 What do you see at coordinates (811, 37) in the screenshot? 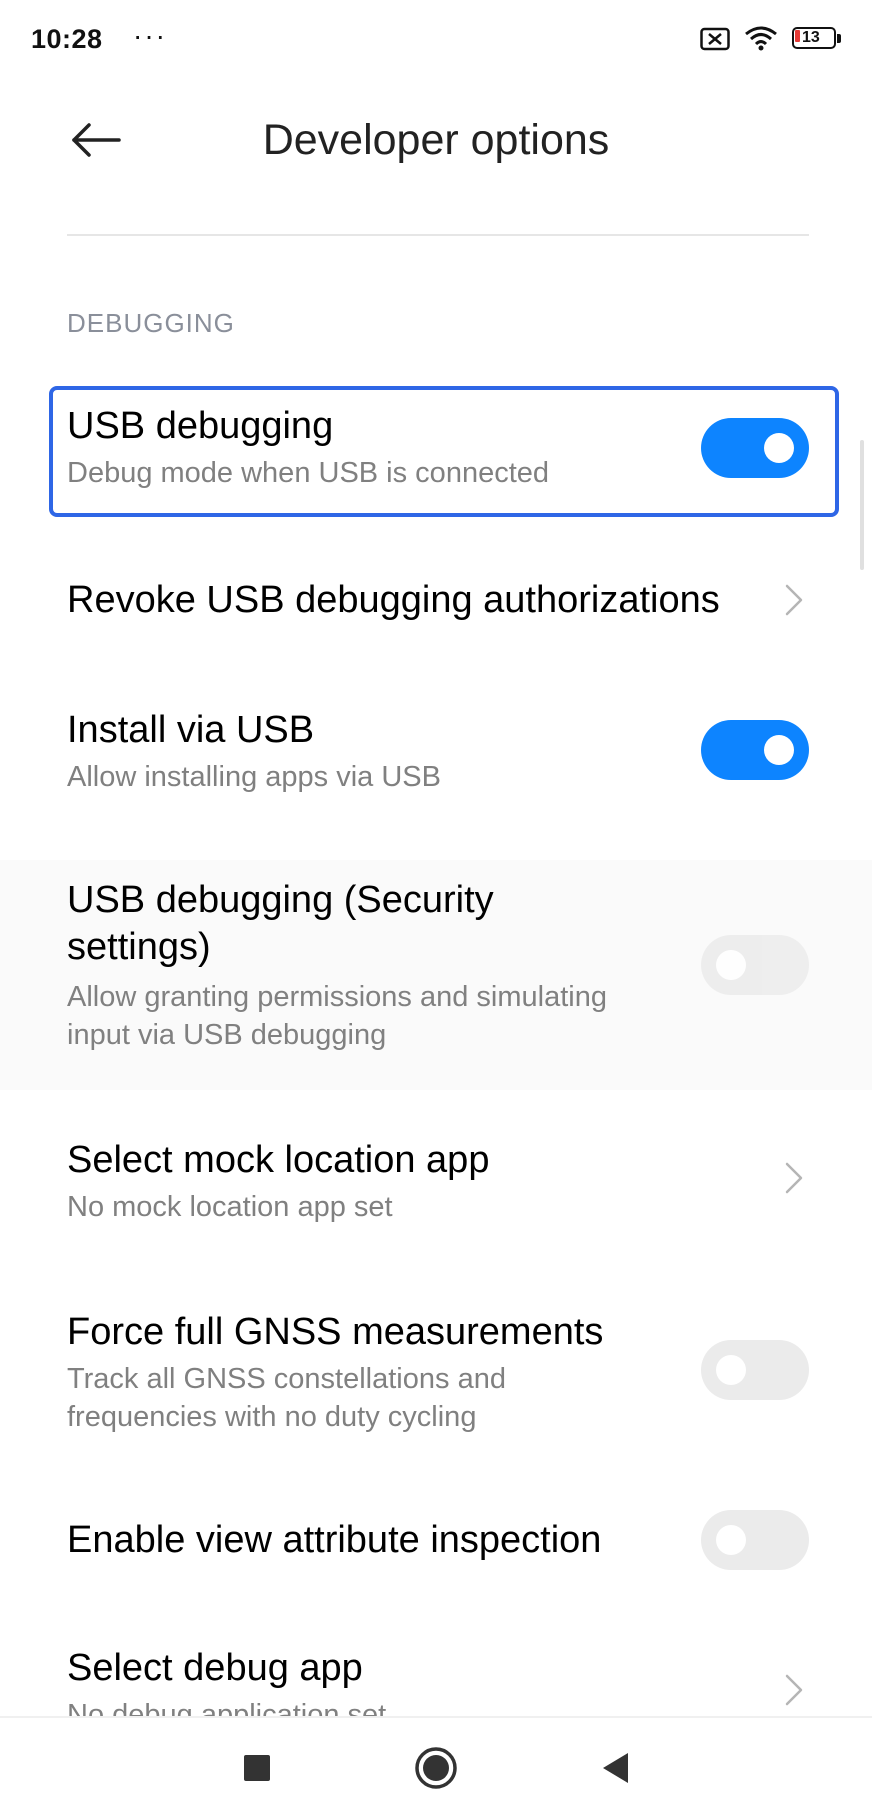
I see `battery-level: 13` at bounding box center [811, 37].